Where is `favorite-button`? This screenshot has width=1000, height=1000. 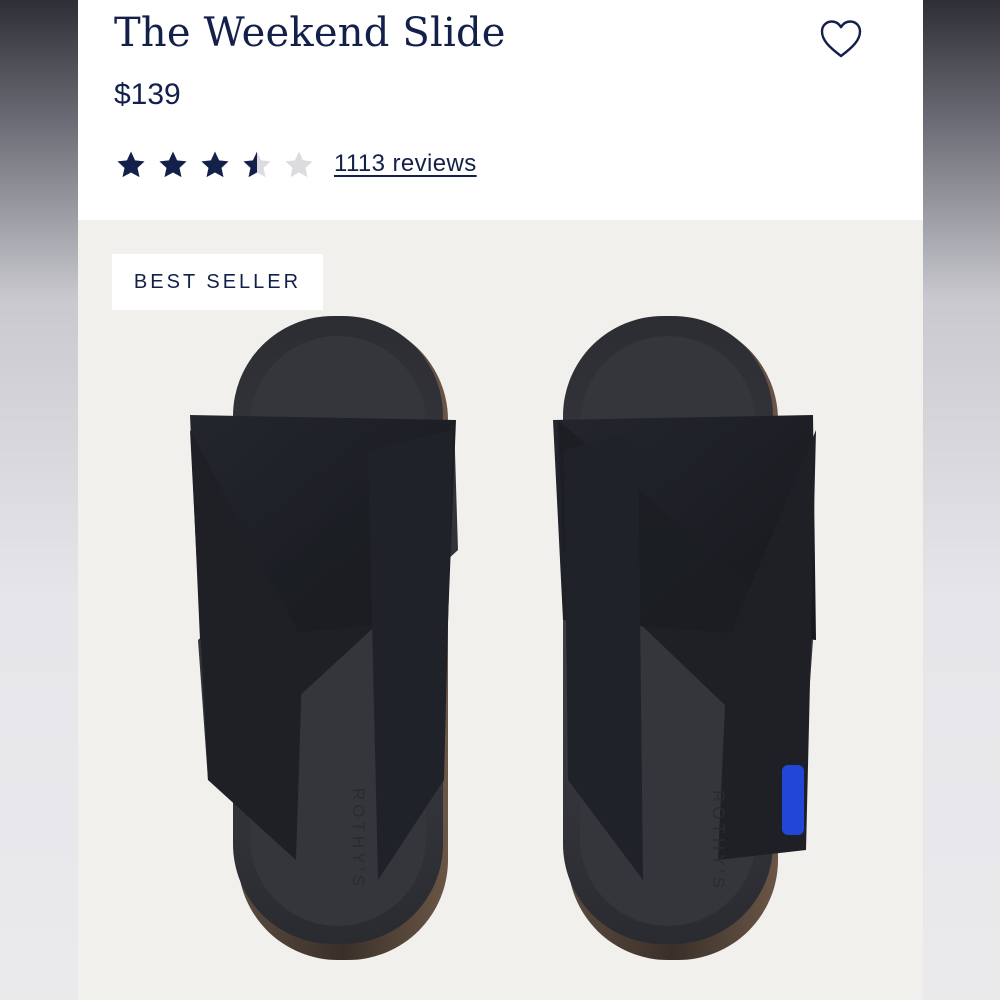
favorite-button is located at coordinates (841, 39).